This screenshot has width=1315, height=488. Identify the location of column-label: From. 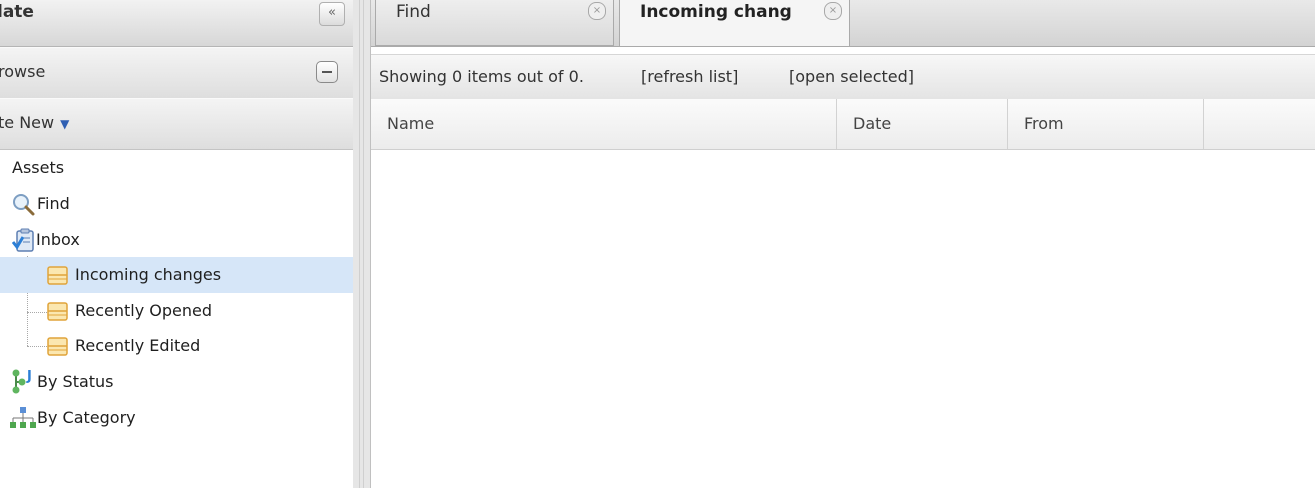
(1044, 123).